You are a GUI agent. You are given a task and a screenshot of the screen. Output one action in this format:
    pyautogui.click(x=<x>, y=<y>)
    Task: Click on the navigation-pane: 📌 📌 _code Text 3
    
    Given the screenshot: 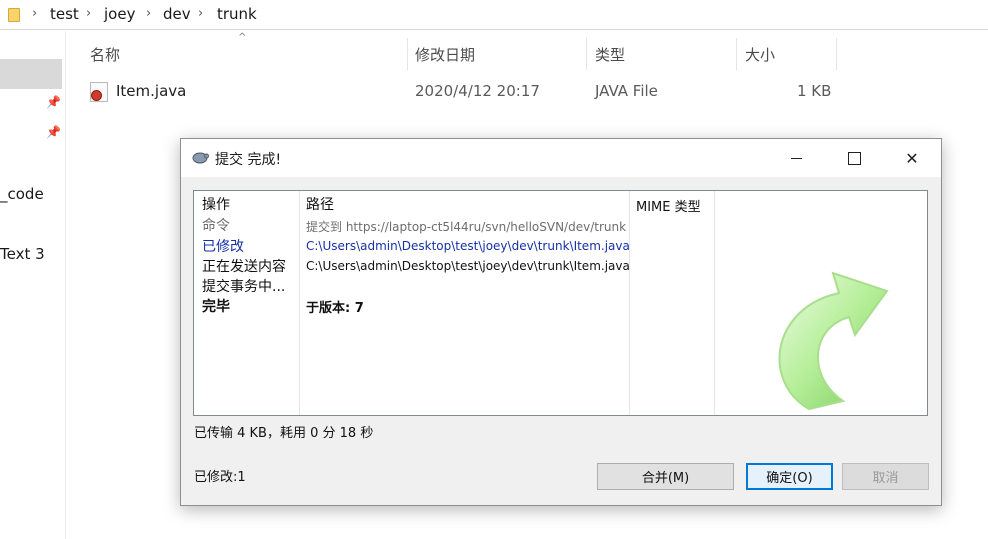 What is the action you would take?
    pyautogui.click(x=33, y=285)
    